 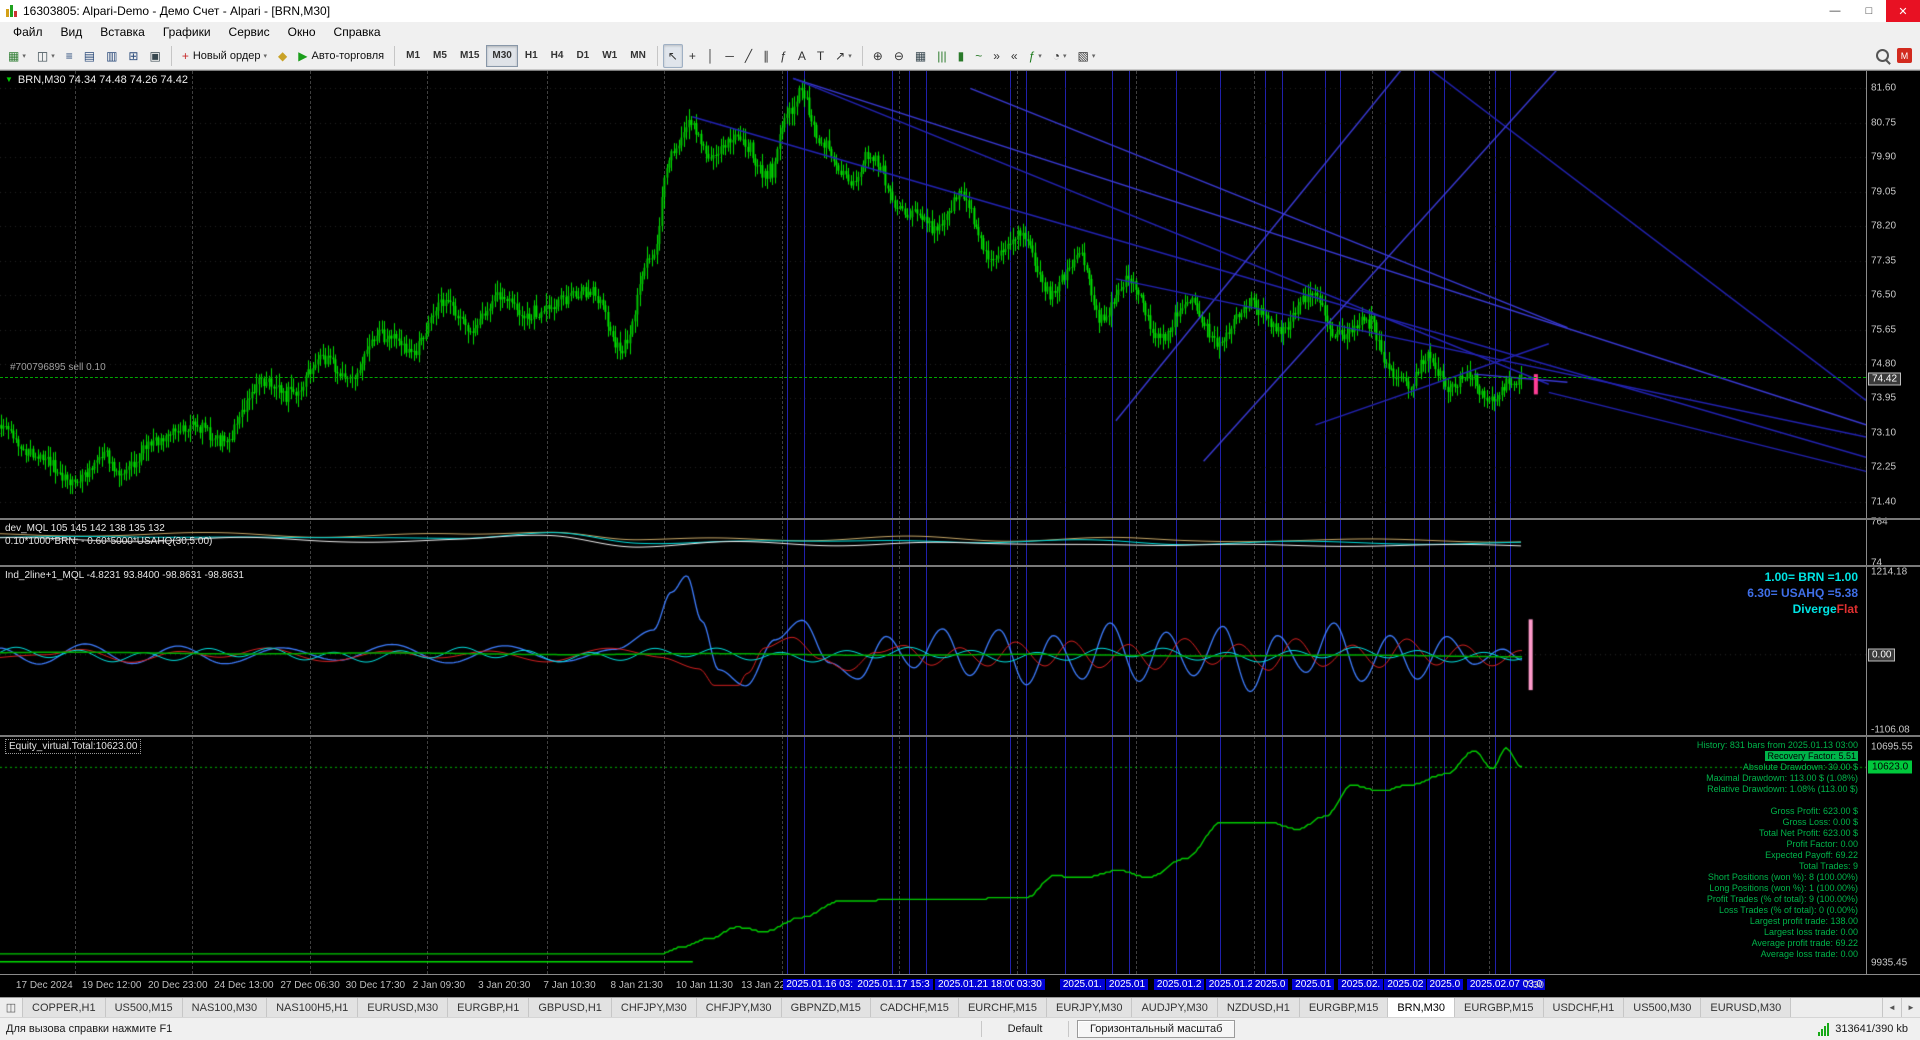 I want to click on vertical-line-button: │, so click(x=711, y=56).